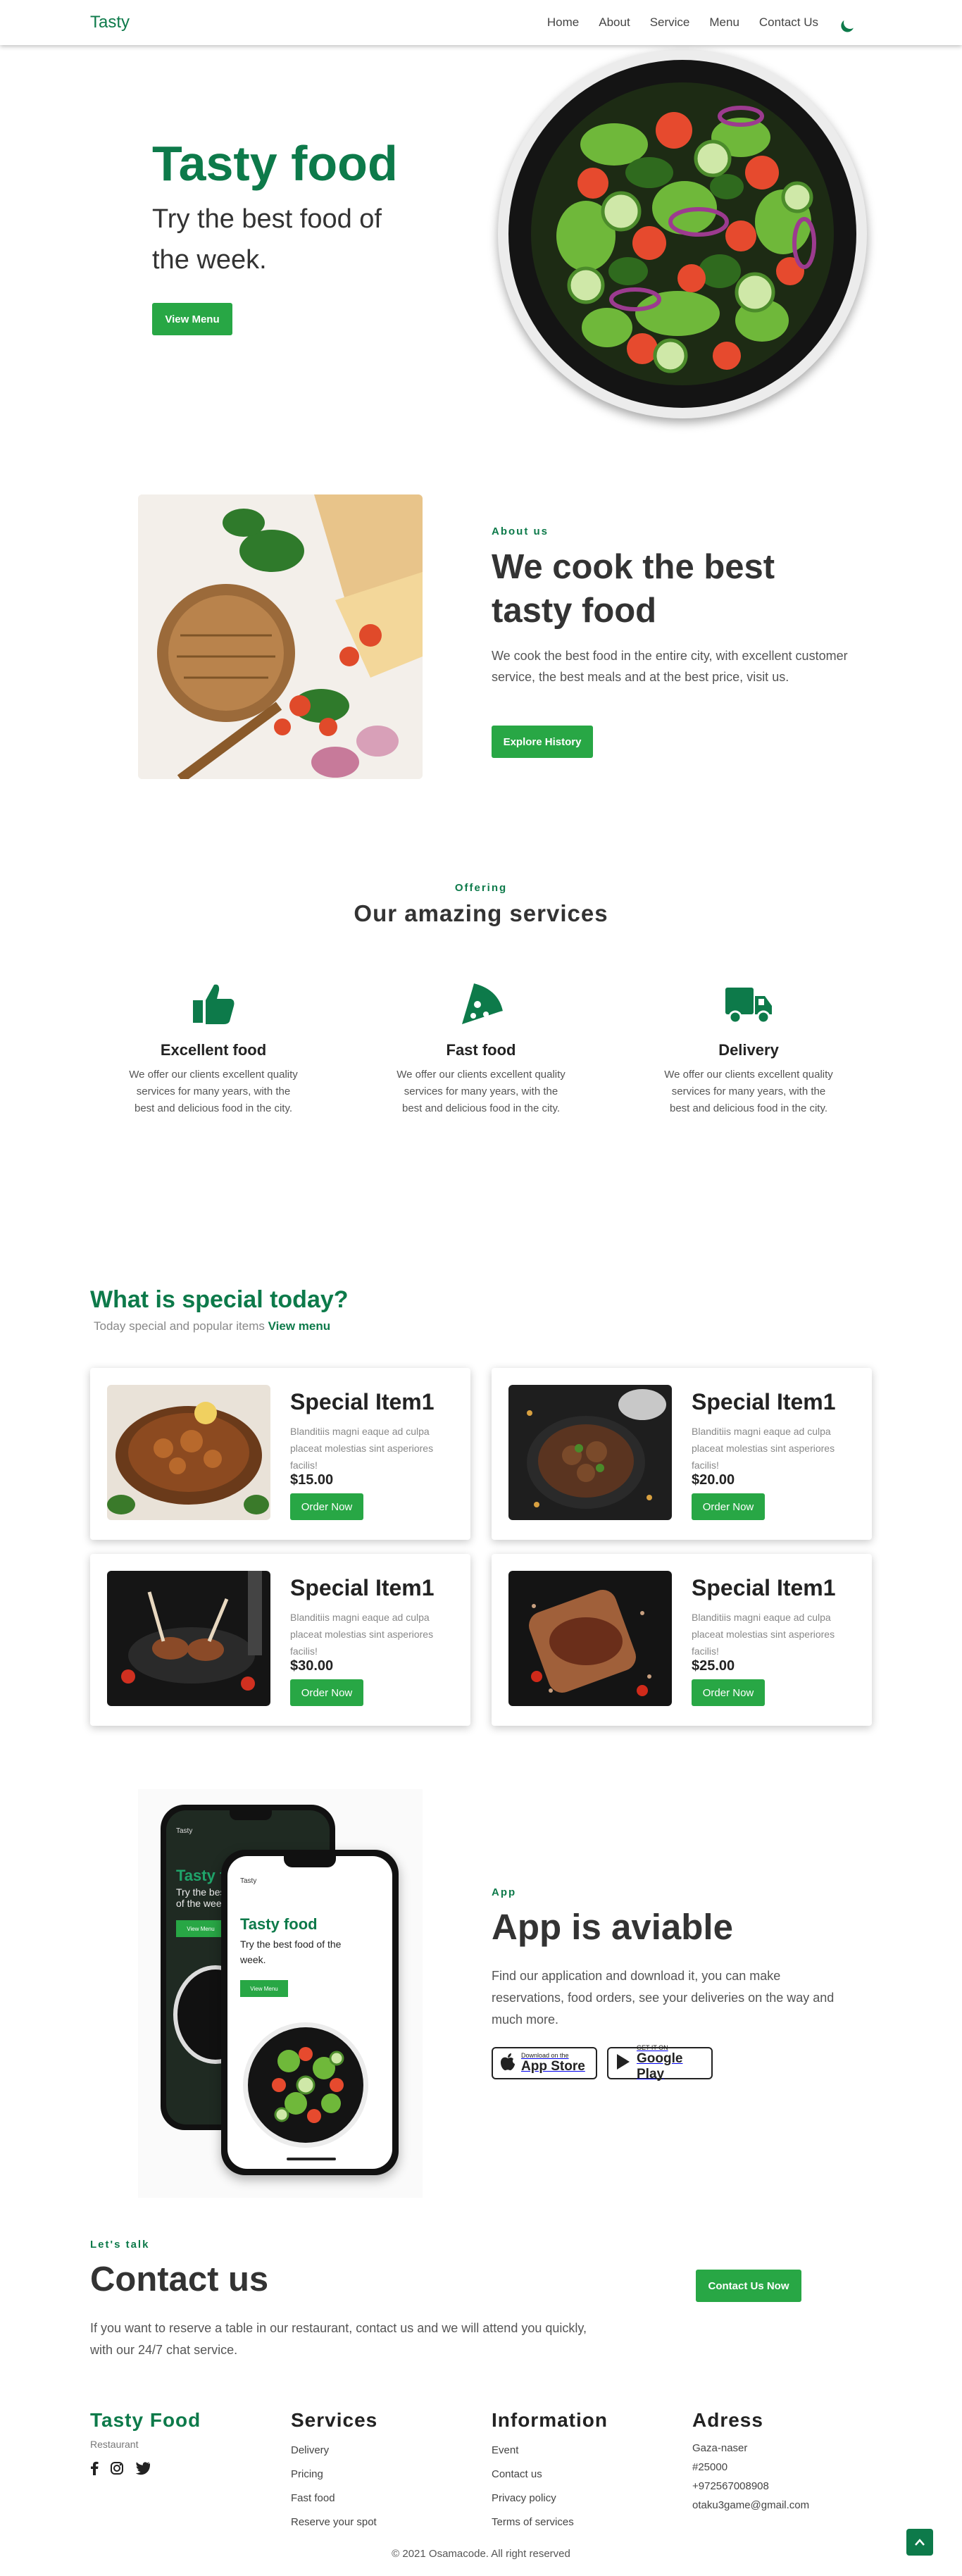 The image size is (962, 2576). Describe the element at coordinates (550, 2451) in the screenshot. I see `footer-link: Event` at that location.